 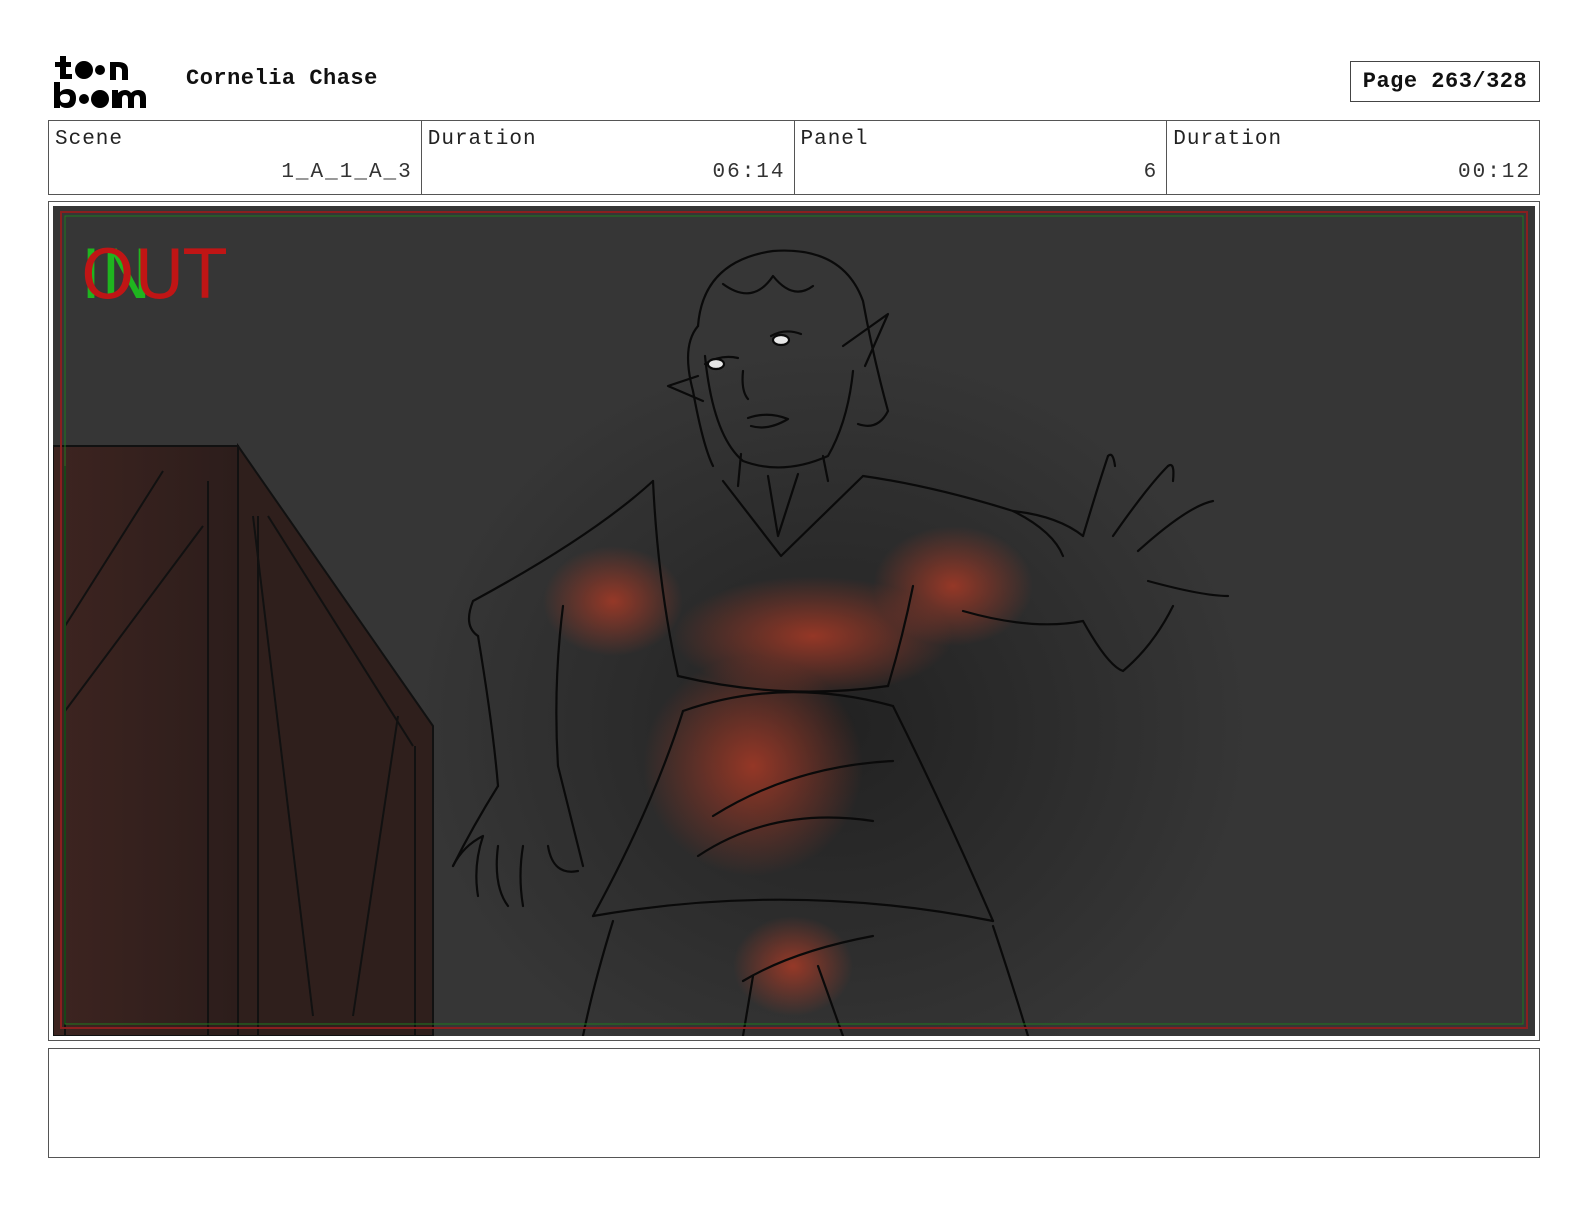 What do you see at coordinates (608, 157) in the screenshot?
I see `scene-duration-cell: Duration 06:14` at bounding box center [608, 157].